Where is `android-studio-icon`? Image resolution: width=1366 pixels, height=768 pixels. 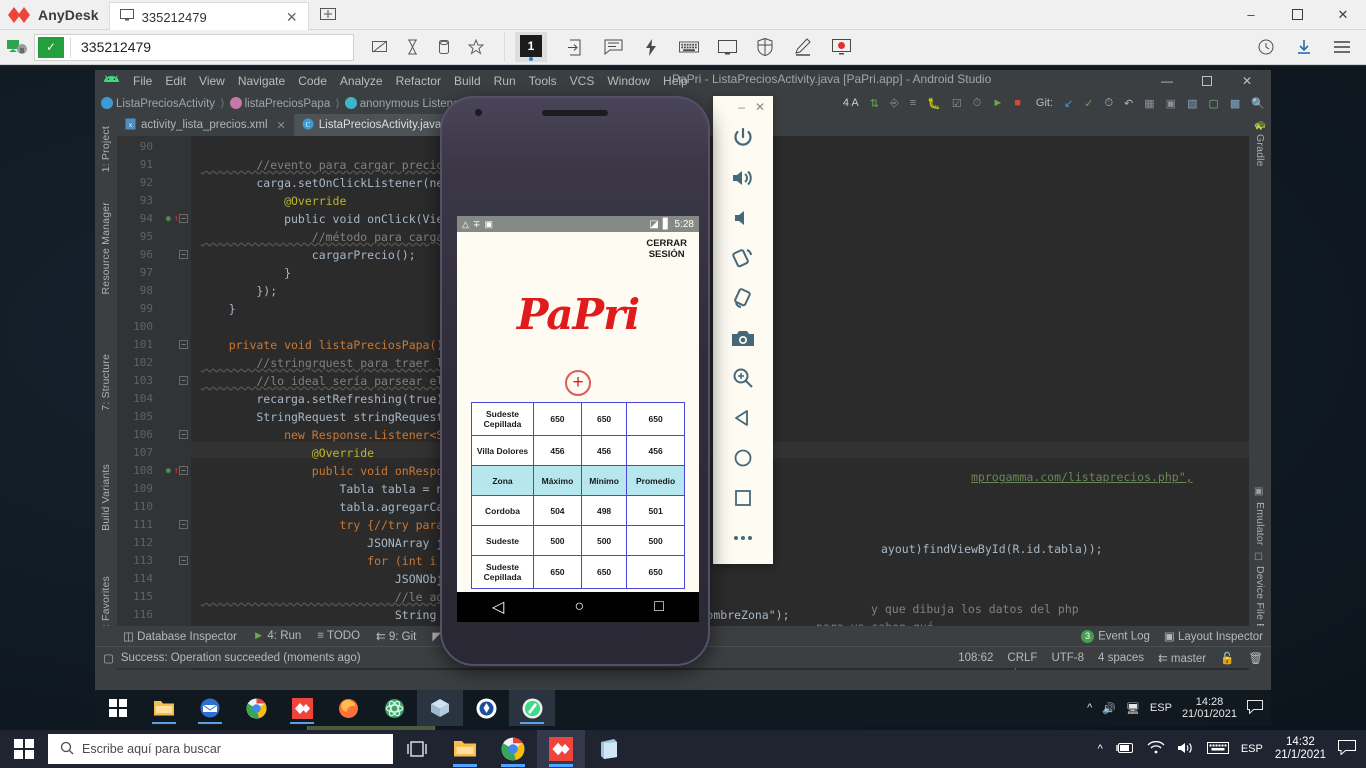 android-studio-icon is located at coordinates (532, 708).